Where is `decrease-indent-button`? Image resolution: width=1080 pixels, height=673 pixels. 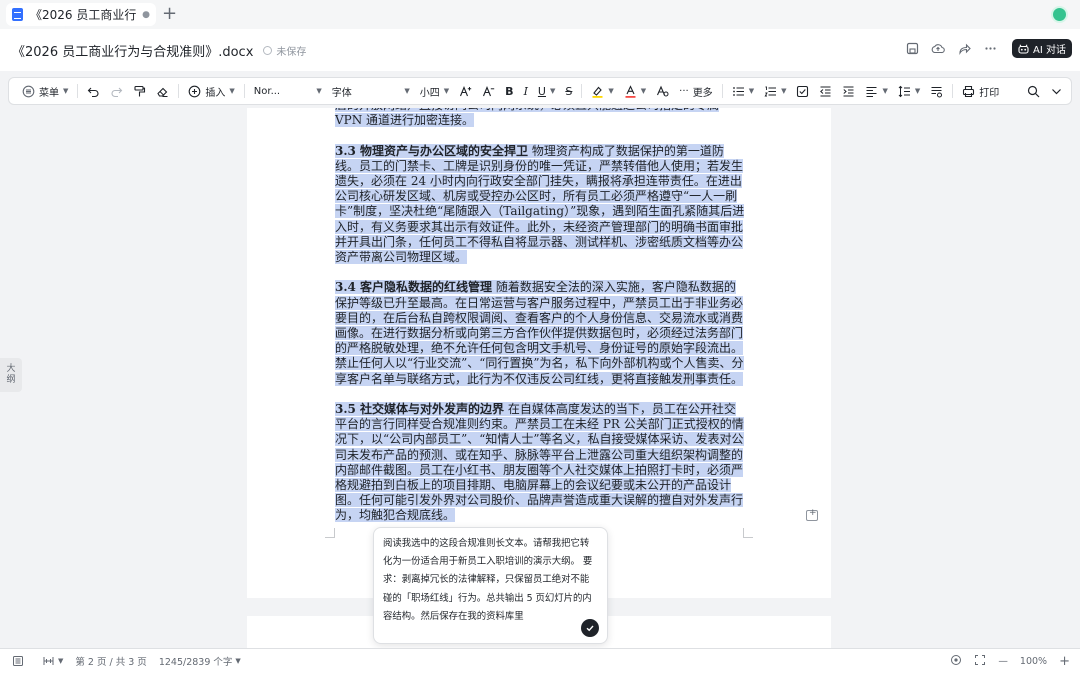 decrease-indent-button is located at coordinates (825, 91).